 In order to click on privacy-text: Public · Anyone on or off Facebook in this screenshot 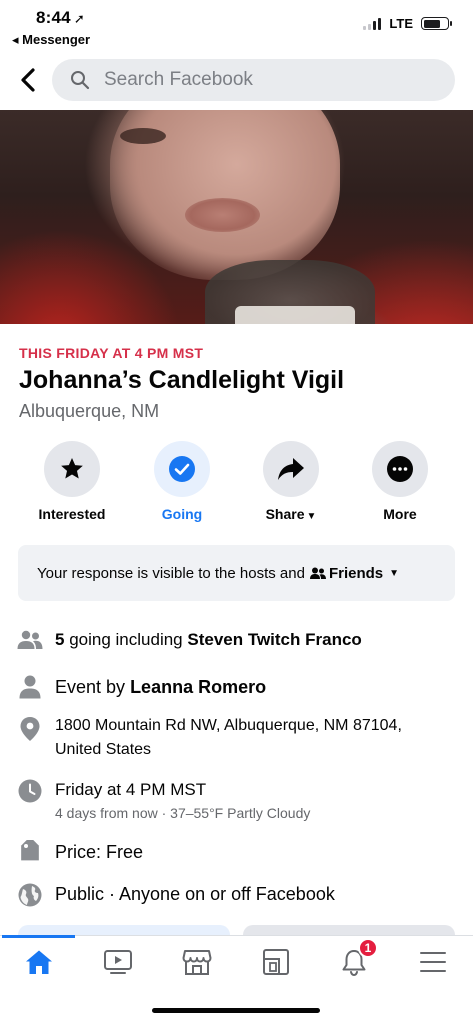, I will do `click(195, 894)`.